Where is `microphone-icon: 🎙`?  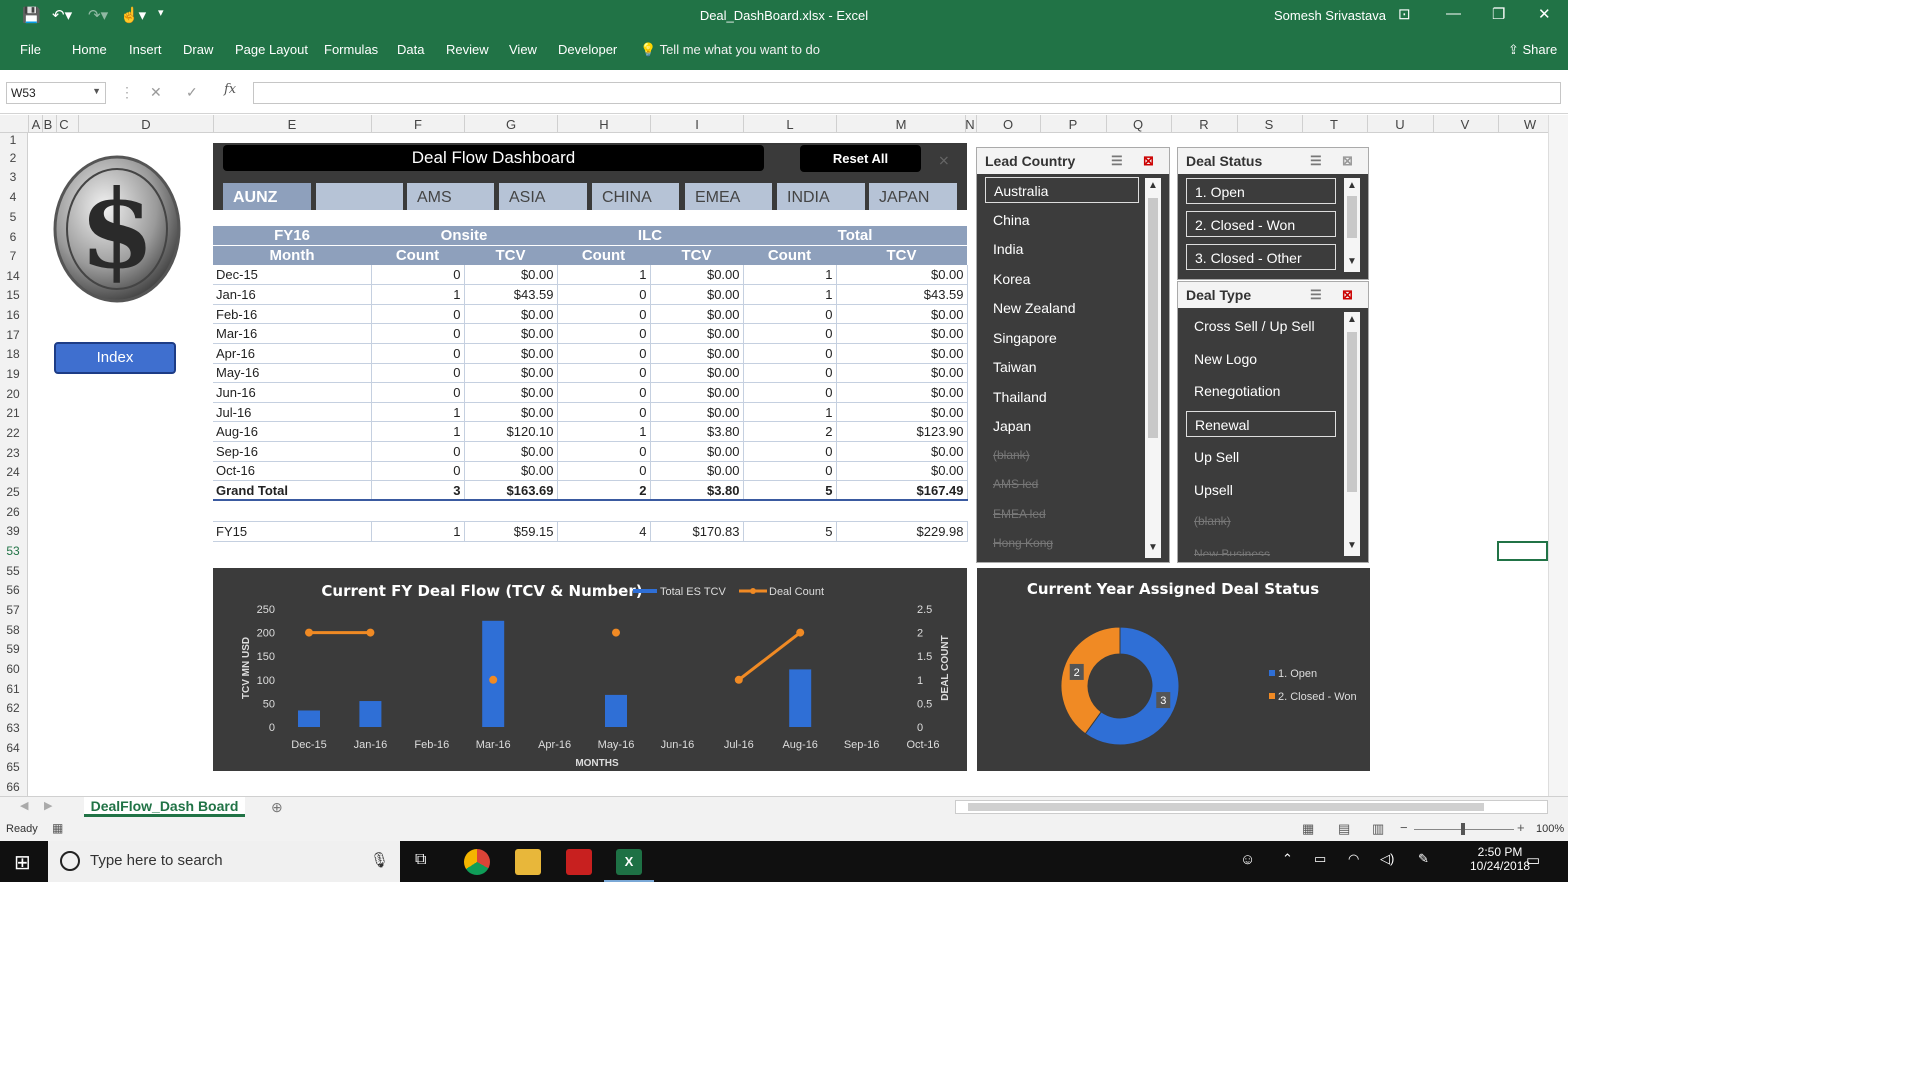
microphone-icon: 🎙 is located at coordinates (379, 860).